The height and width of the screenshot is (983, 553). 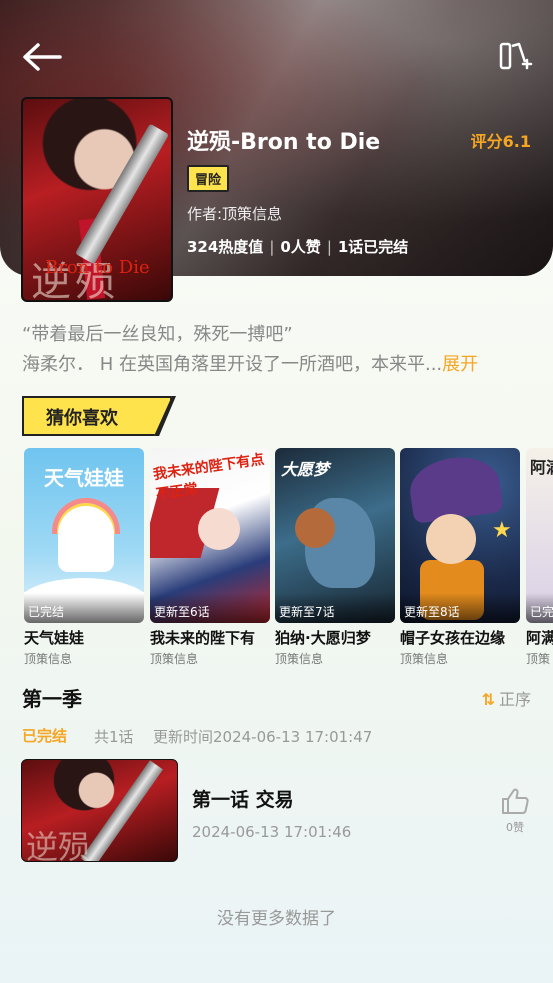 I want to click on recommend-title: 天气娃娃, so click(x=54, y=638).